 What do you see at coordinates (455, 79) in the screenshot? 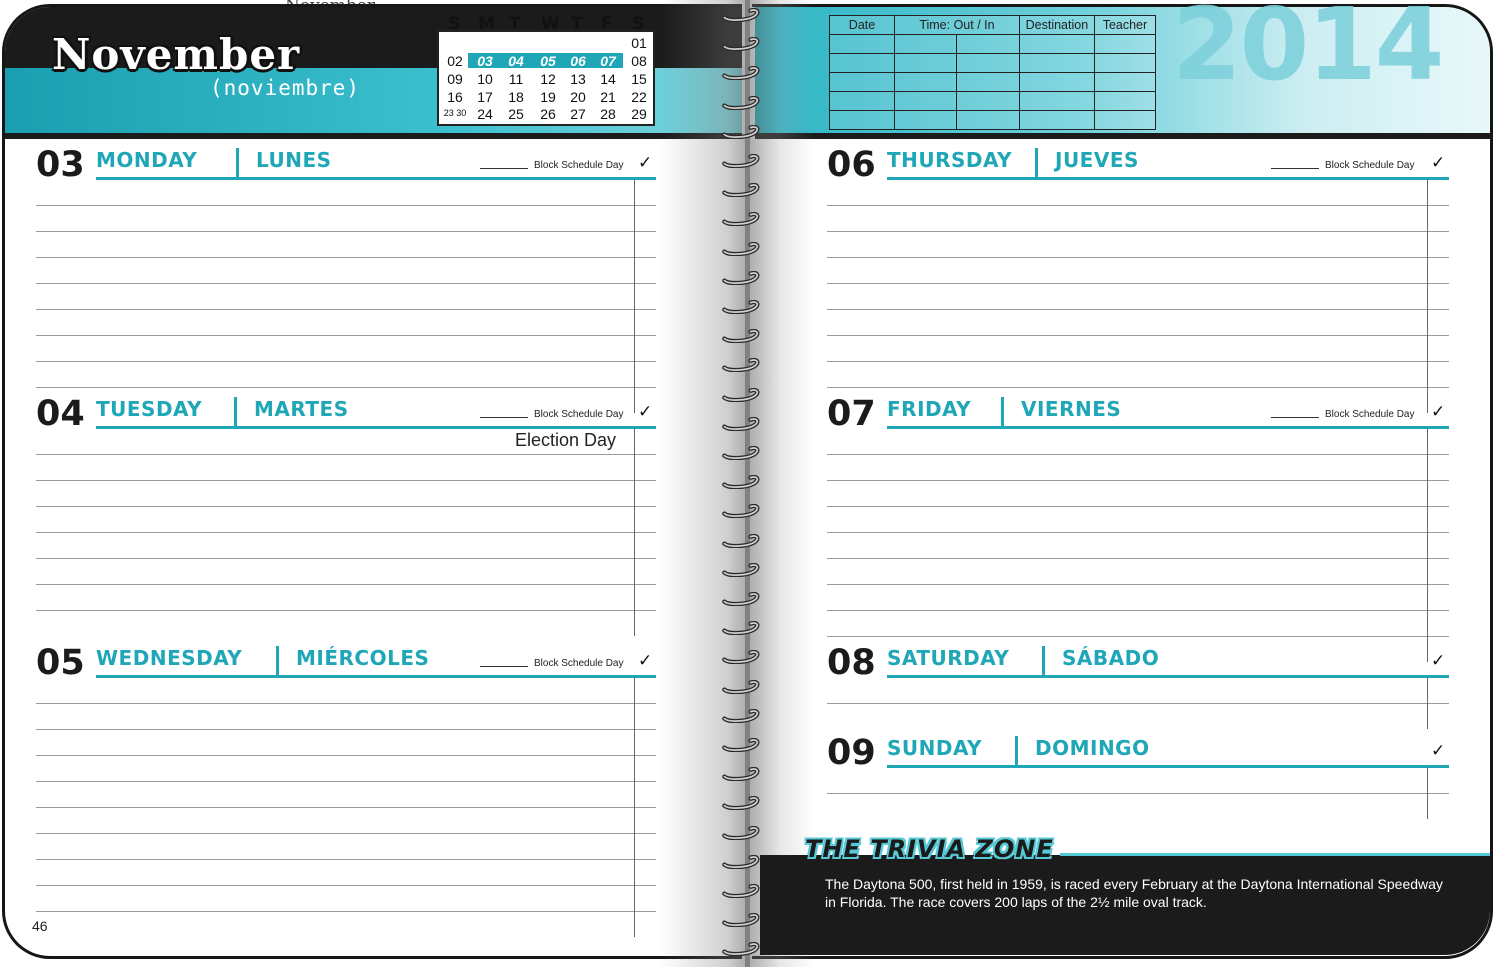
I see `mini-calendar-day: 09` at bounding box center [455, 79].